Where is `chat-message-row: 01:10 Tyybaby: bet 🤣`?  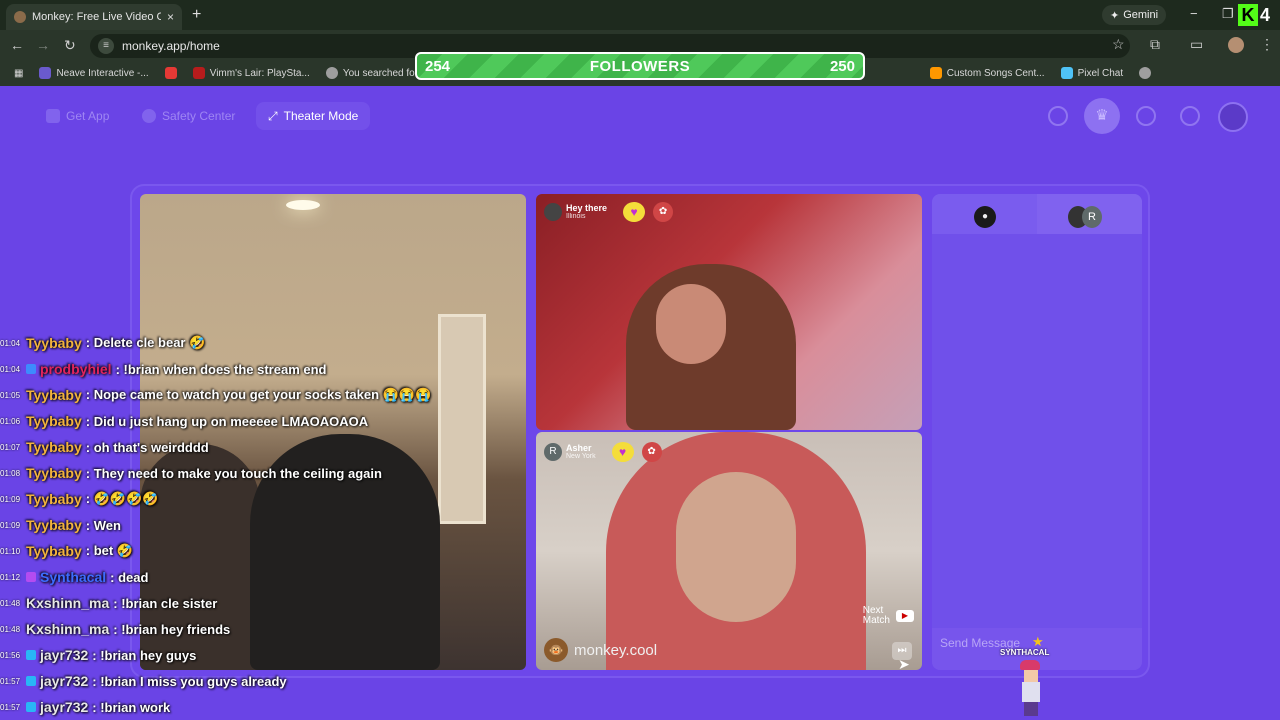 chat-message-row: 01:10 Tyybaby: bet 🤣 is located at coordinates (66, 551).